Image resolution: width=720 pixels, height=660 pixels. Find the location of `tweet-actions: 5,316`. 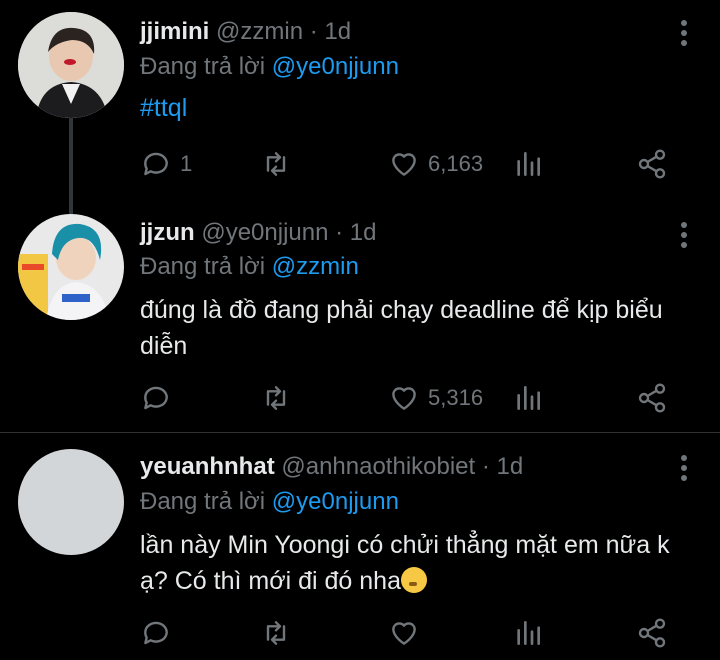

tweet-actions: 5,316 is located at coordinates (420, 398).